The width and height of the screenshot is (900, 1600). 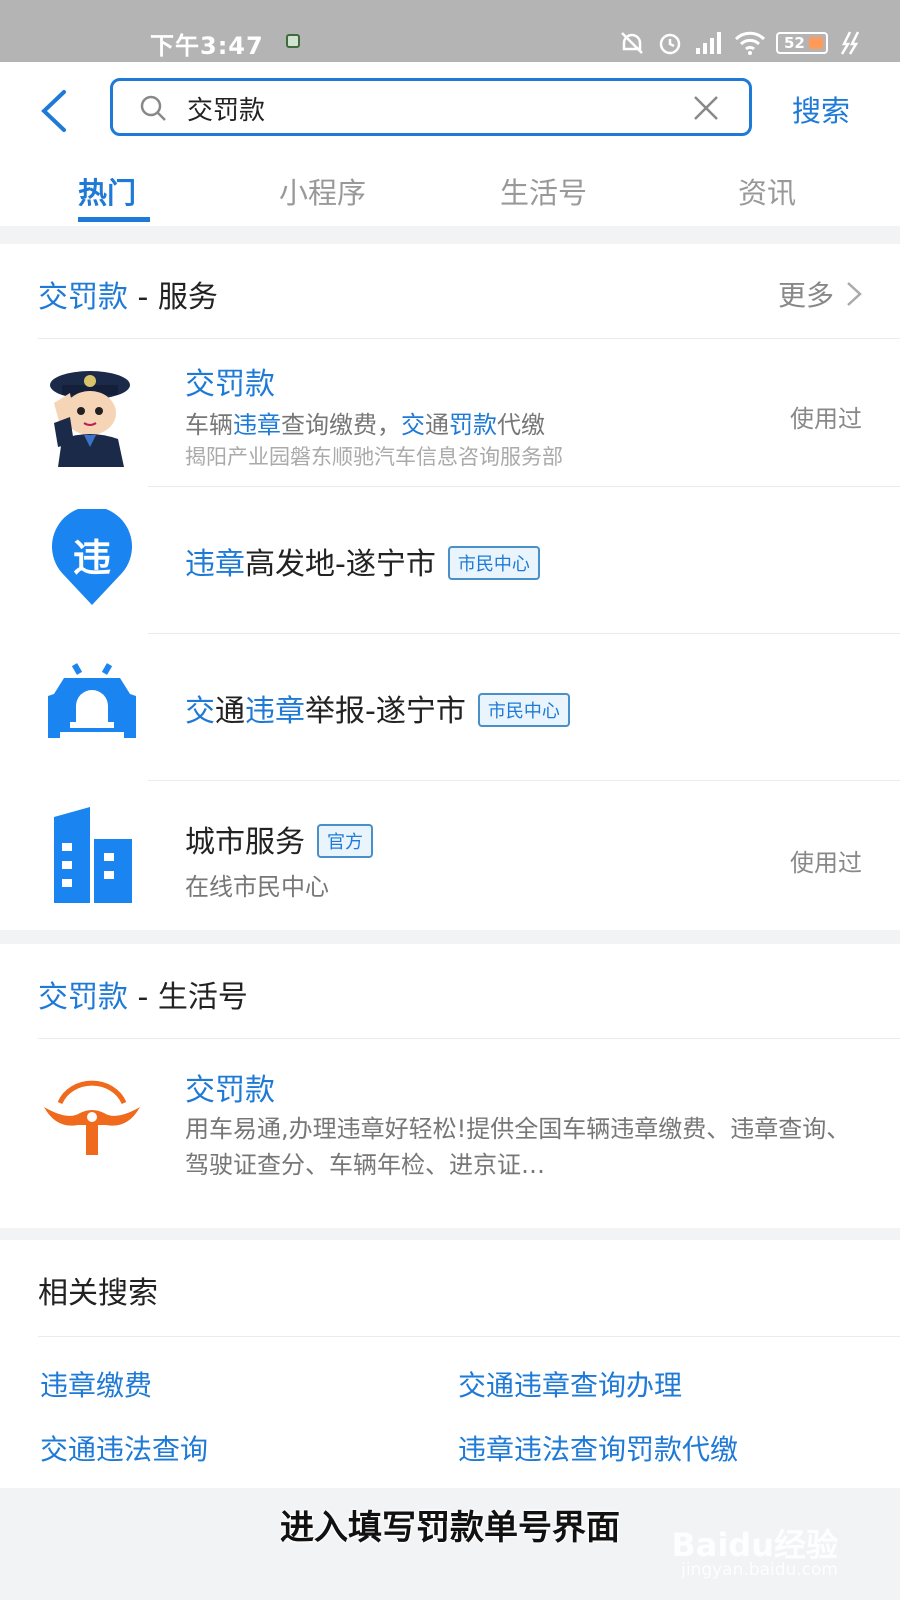 I want to click on official-badge: 官方, so click(x=345, y=841).